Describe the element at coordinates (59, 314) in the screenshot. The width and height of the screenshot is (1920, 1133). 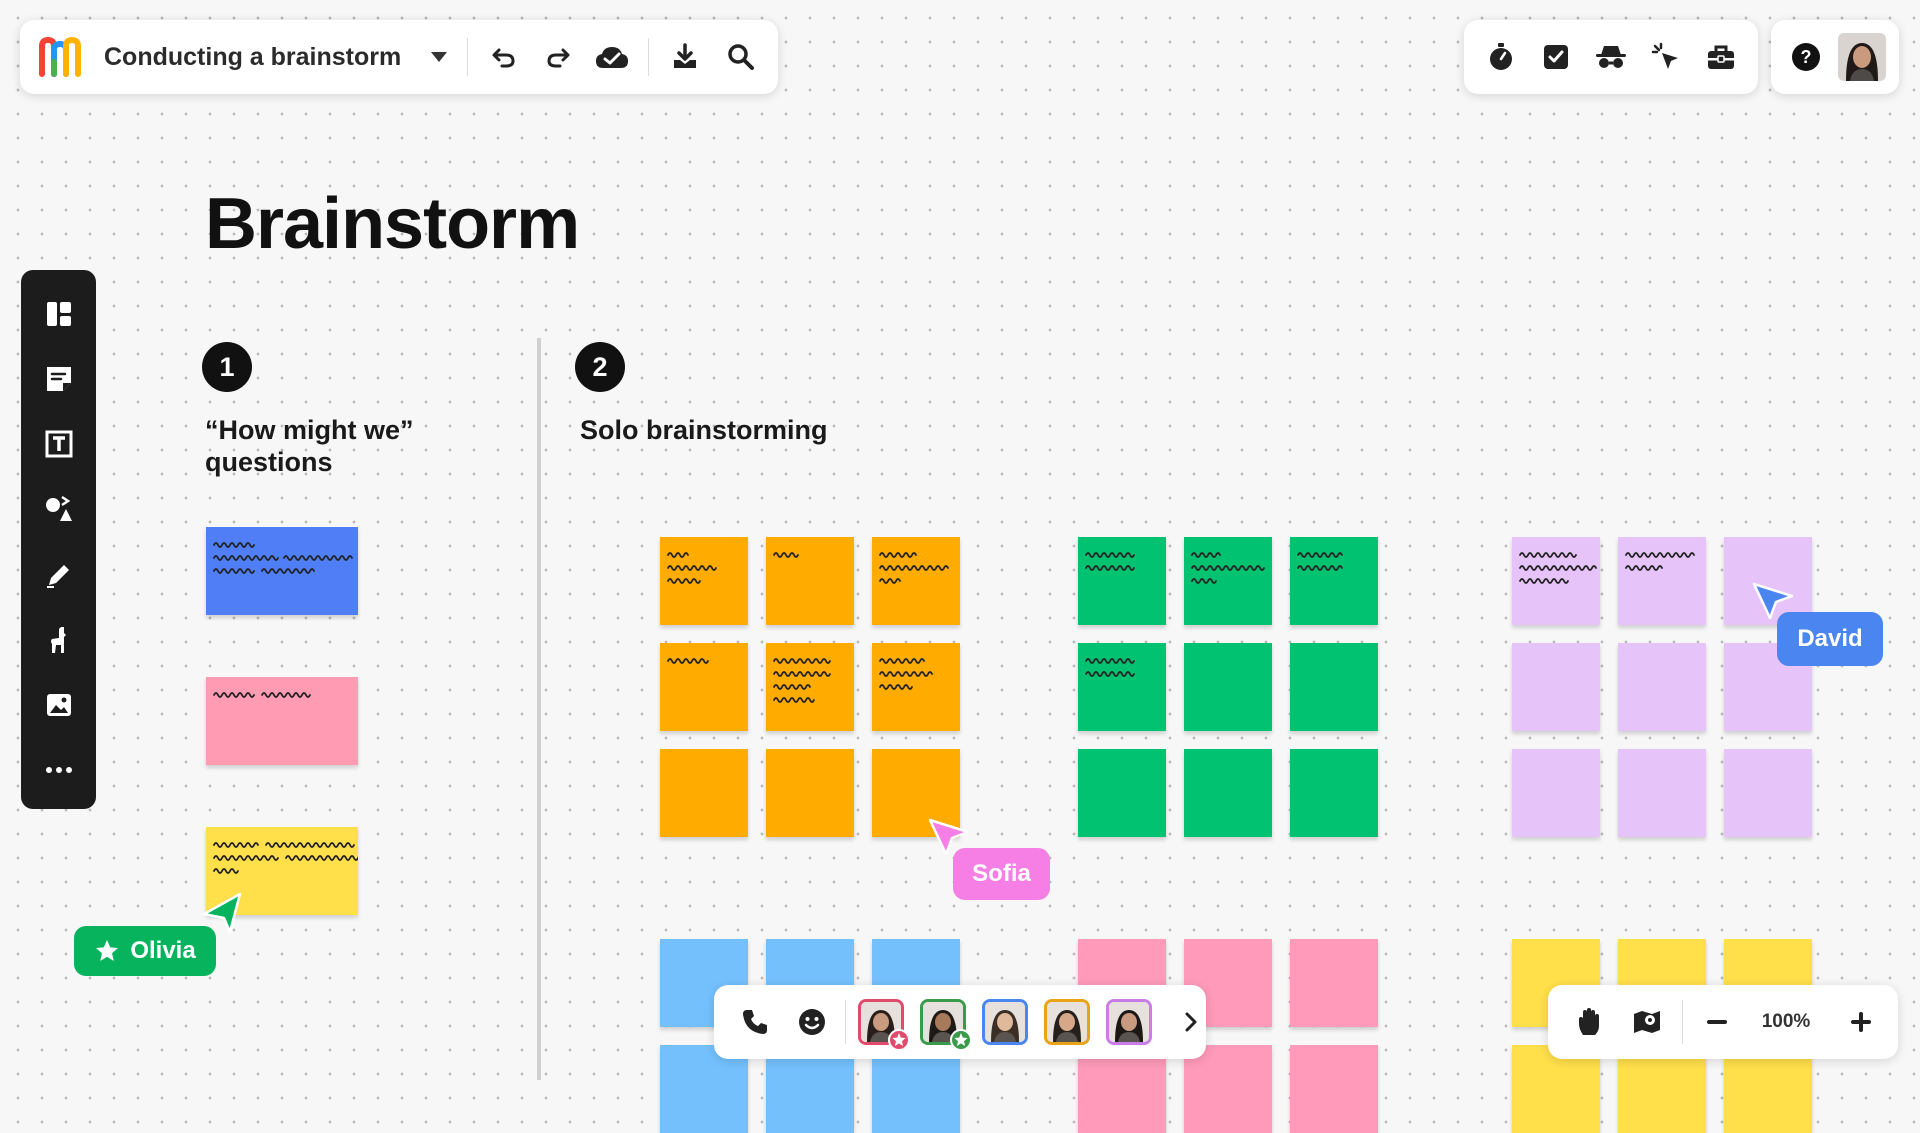
I see `templates-icon` at that location.